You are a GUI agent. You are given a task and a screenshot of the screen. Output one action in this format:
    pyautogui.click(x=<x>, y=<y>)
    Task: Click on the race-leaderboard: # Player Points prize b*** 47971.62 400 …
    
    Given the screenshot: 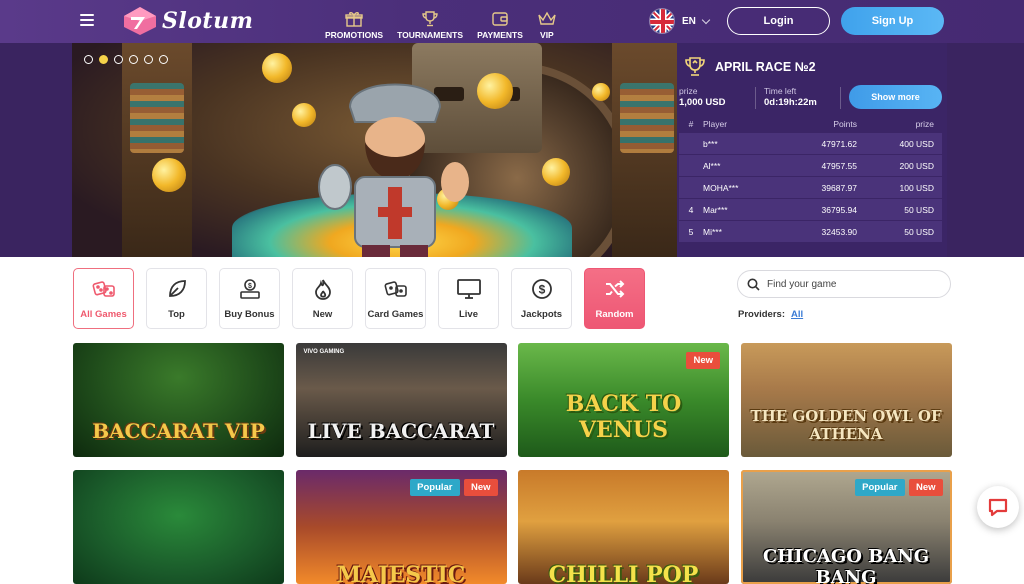 What is the action you would take?
    pyautogui.click(x=810, y=179)
    